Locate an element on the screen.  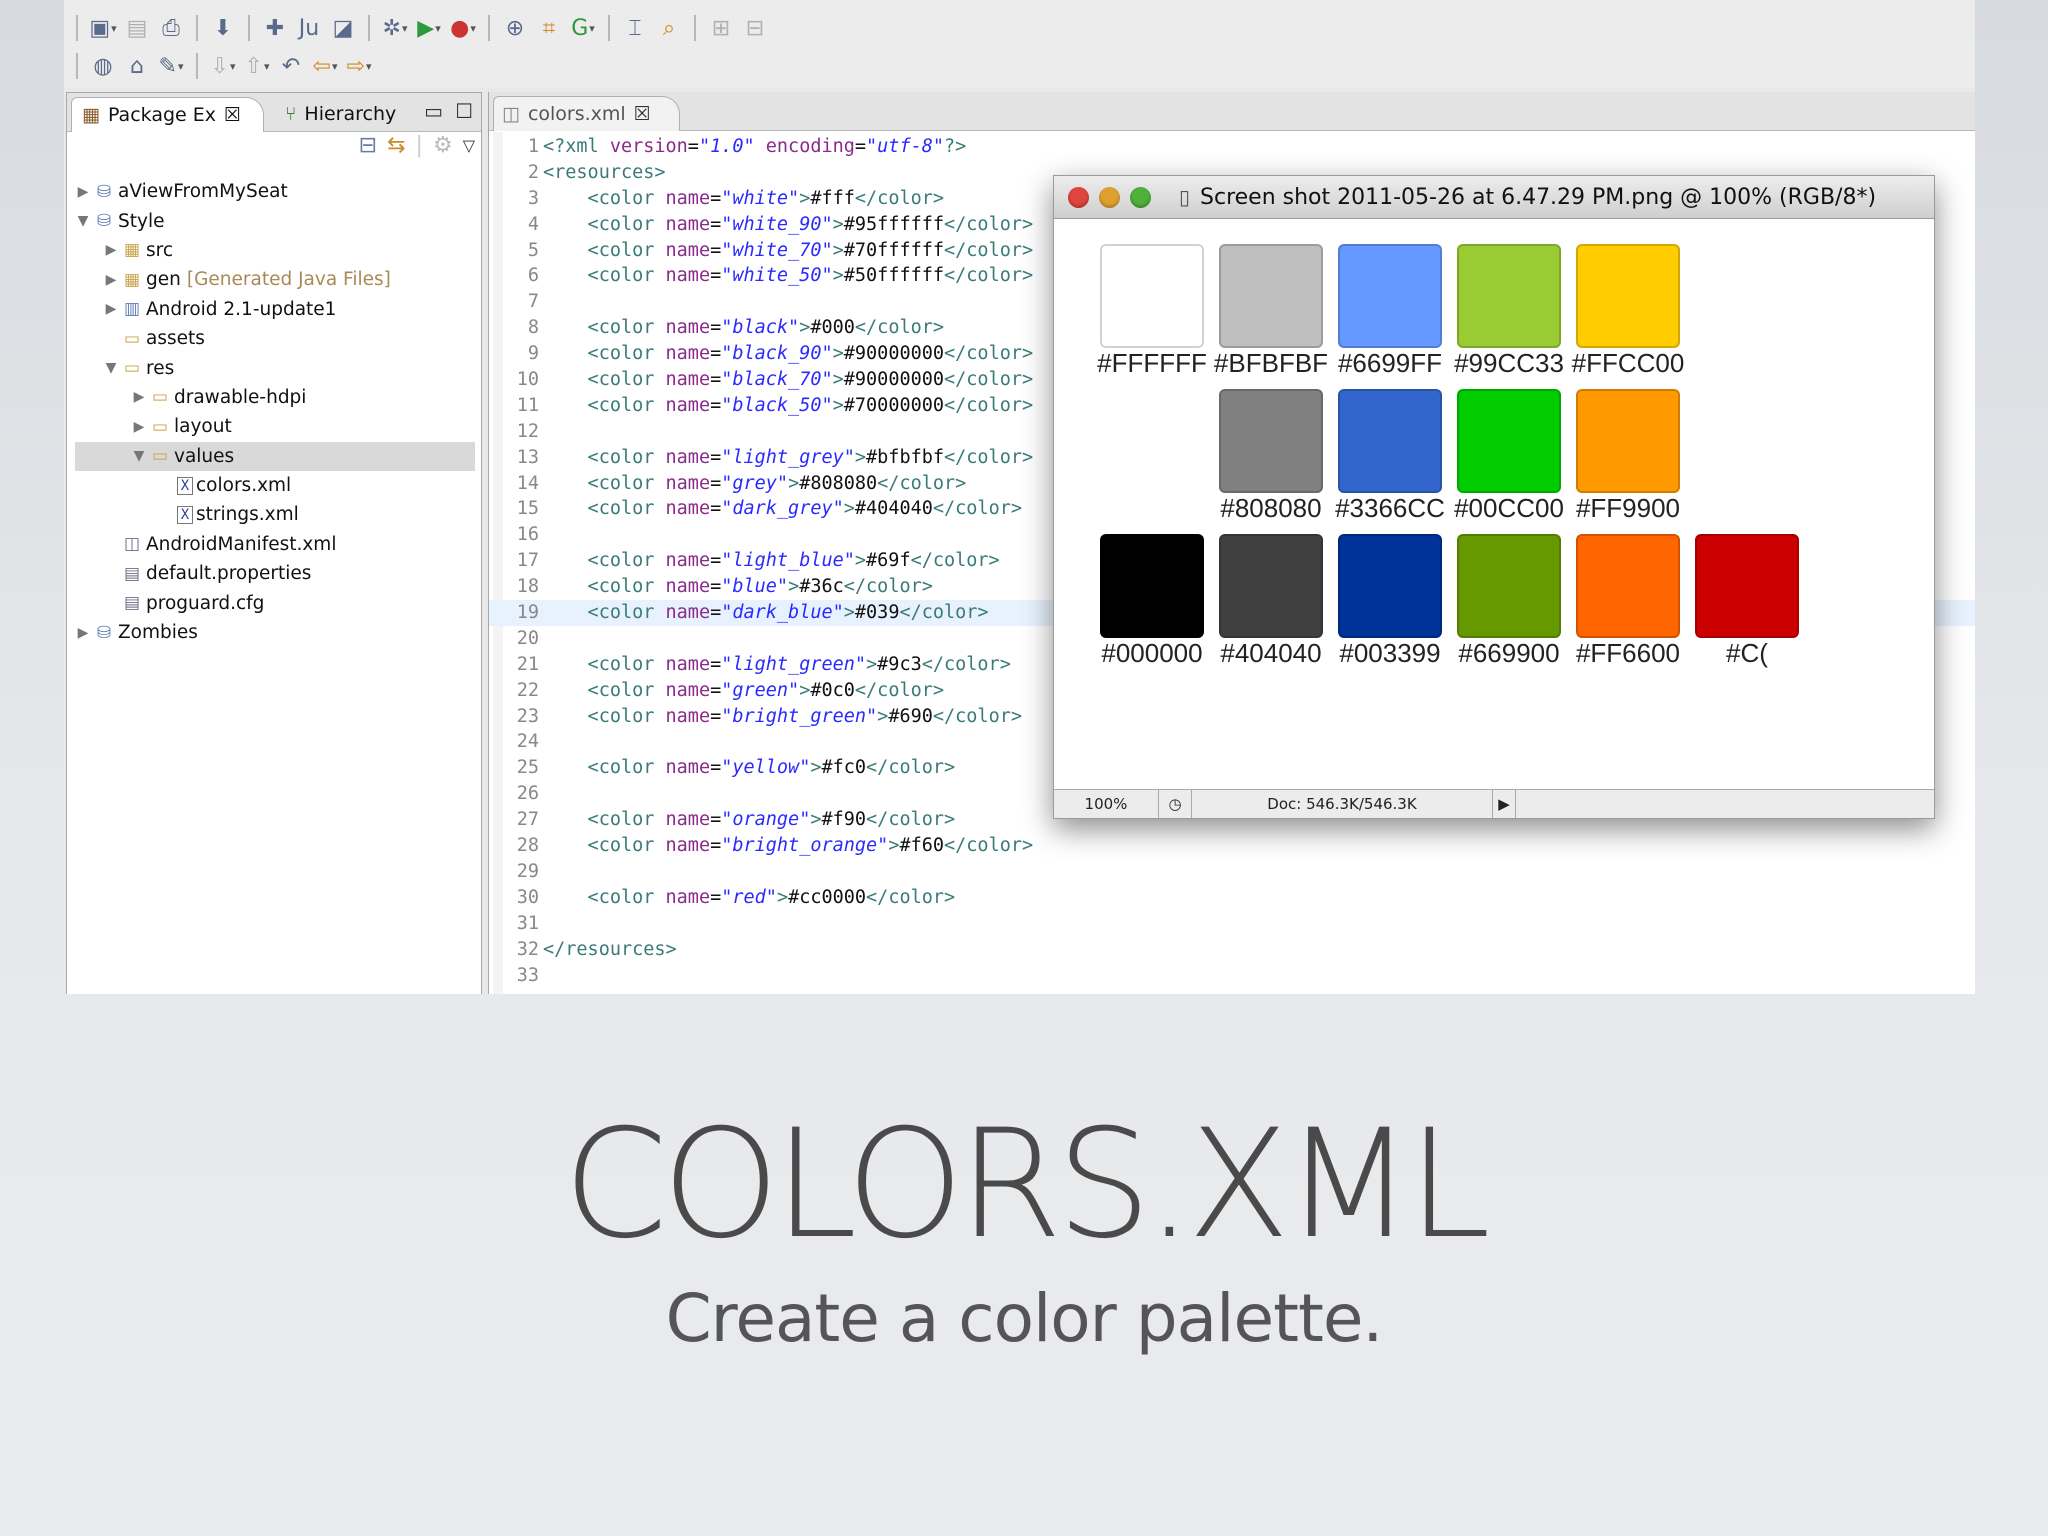
new-type-icon: G is located at coordinates (583, 28).